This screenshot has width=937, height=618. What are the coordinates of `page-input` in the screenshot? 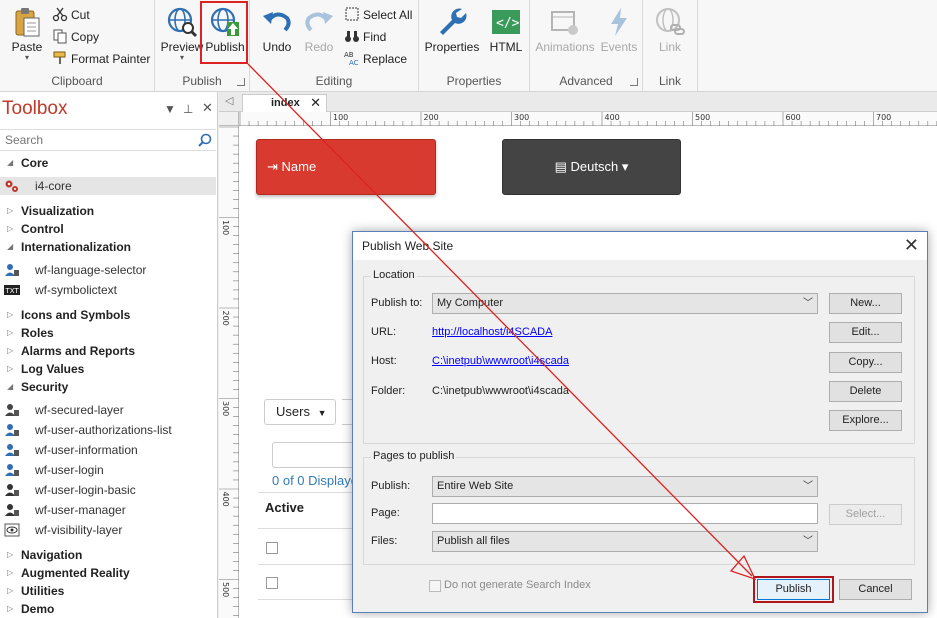 It's located at (625, 513).